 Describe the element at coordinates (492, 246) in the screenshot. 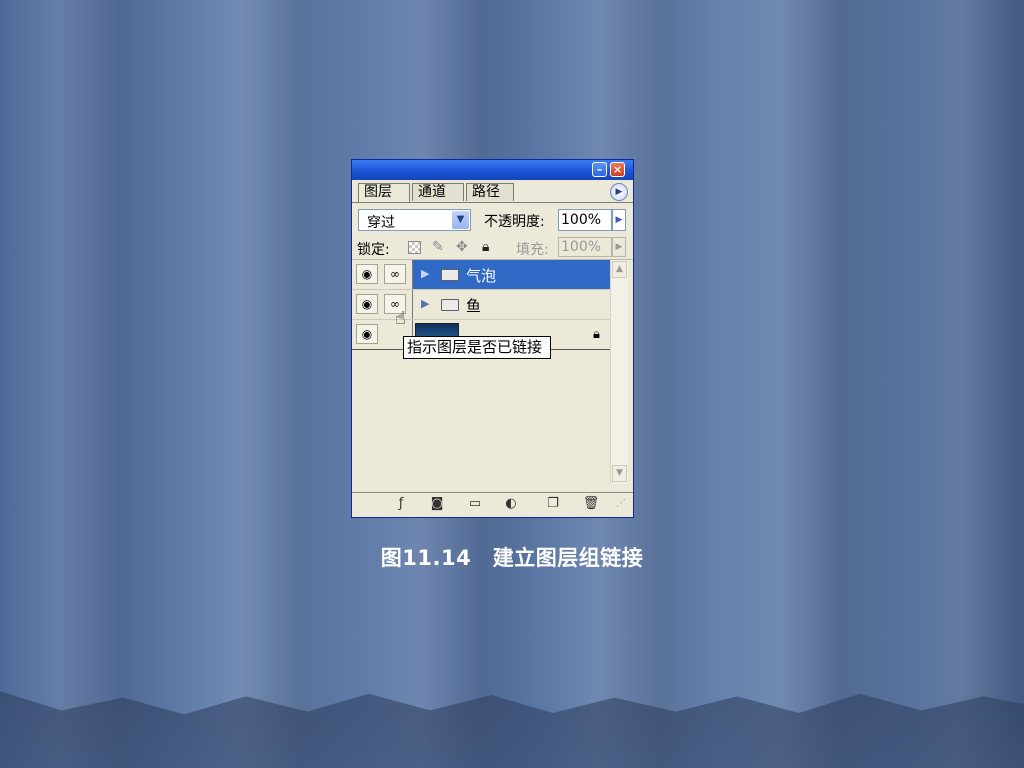

I see `lock-row: 锁定: ✎ ✥ 🔒︎ 填充: 100% ▶` at that location.